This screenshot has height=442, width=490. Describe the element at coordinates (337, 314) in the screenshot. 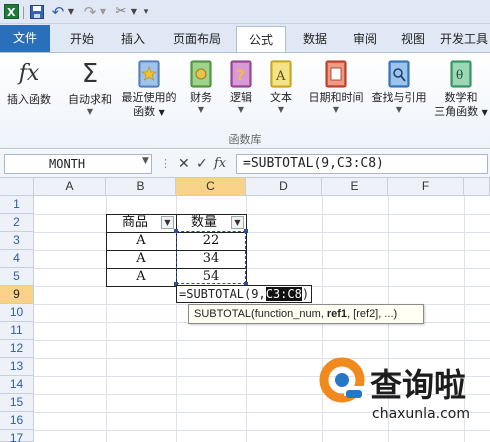

I see `tooltip-current-arg: ref1` at that location.